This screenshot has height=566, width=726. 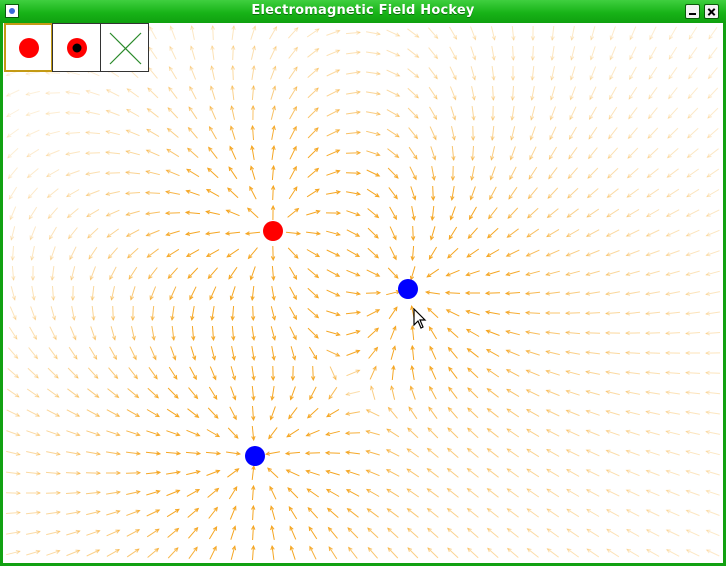 What do you see at coordinates (273, 231) in the screenshot?
I see `positive-charge` at bounding box center [273, 231].